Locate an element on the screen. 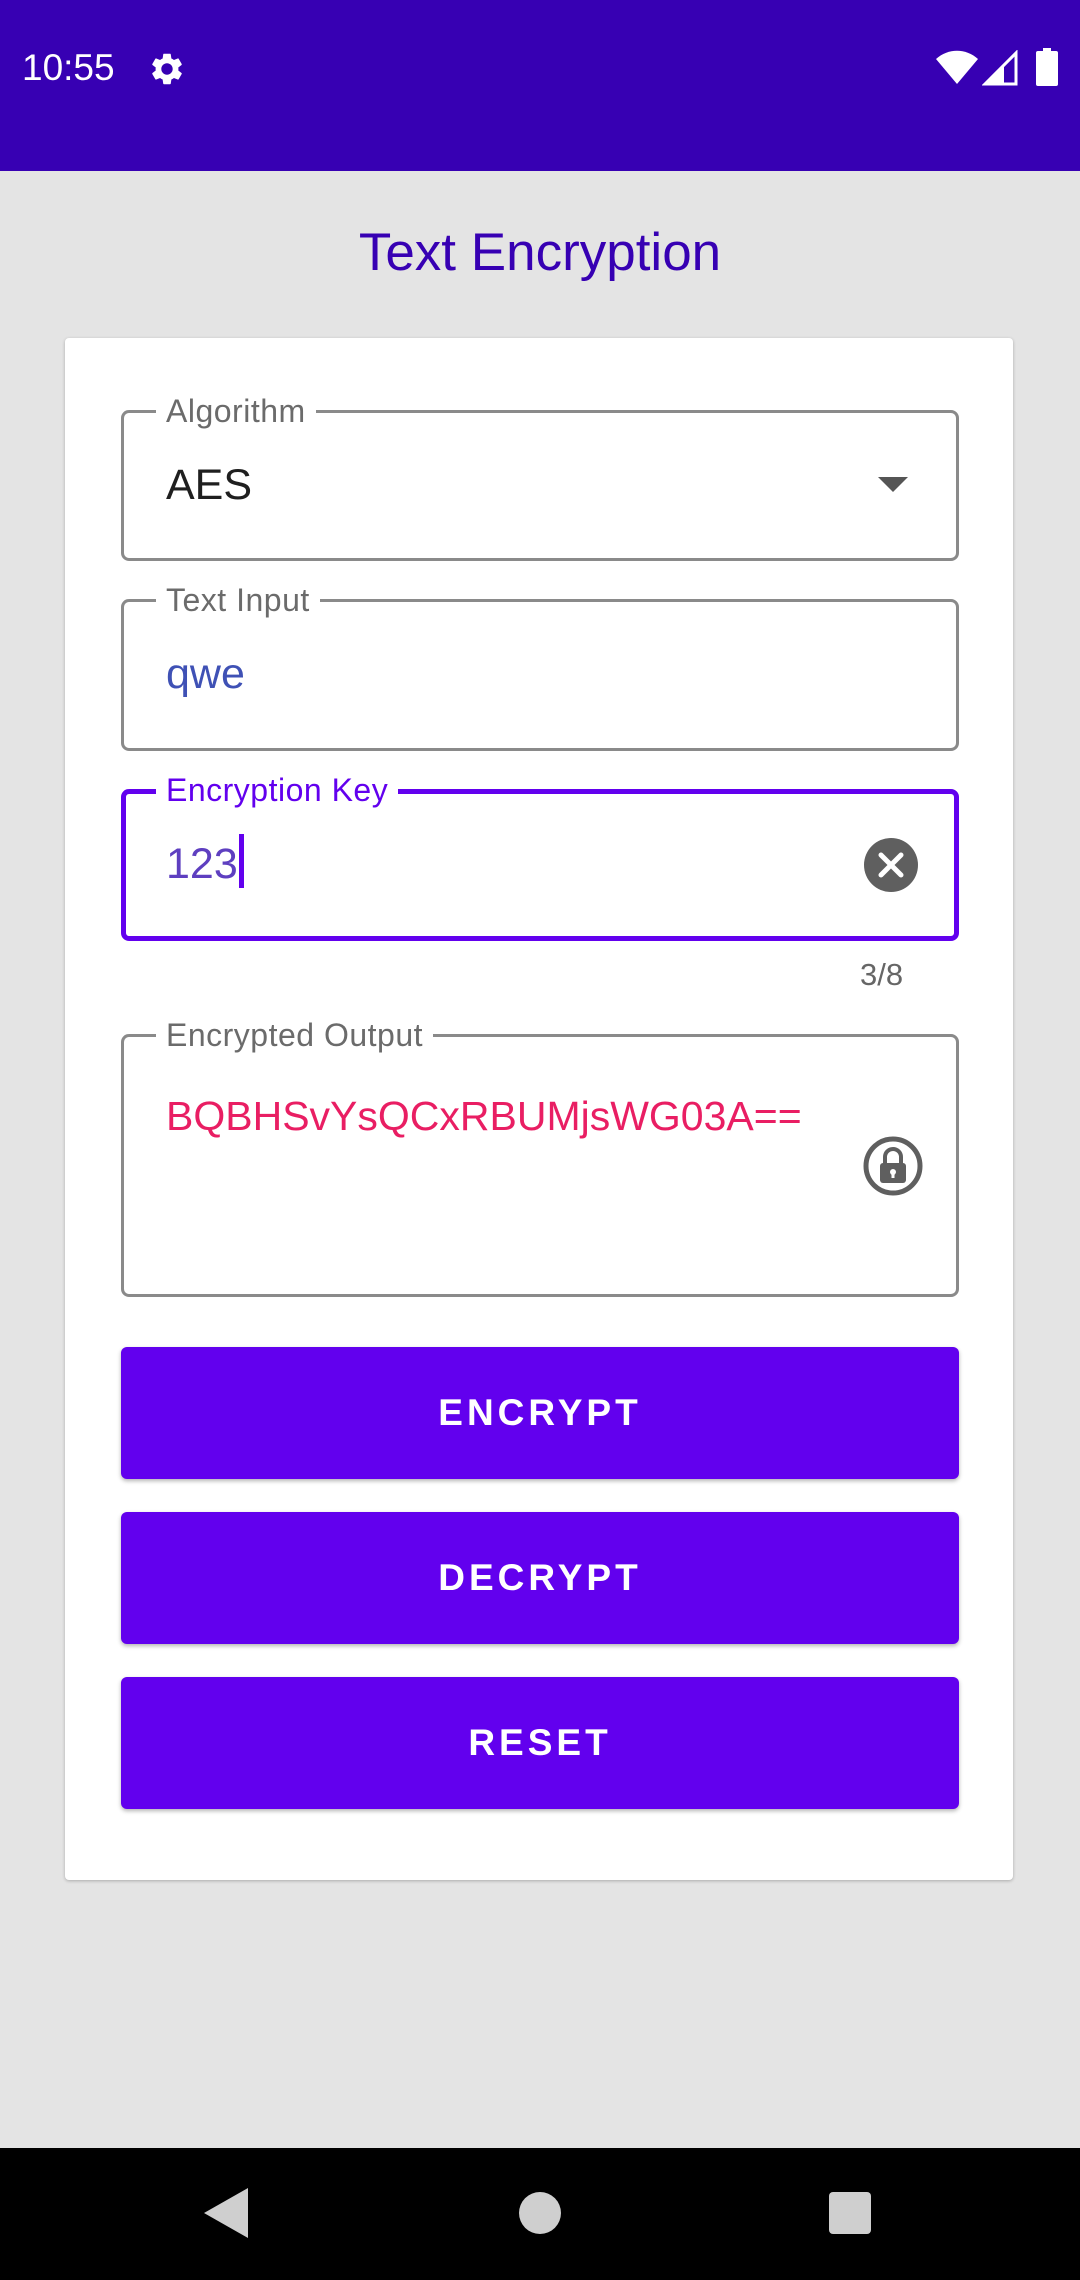 The width and height of the screenshot is (1080, 2280). encryption-key-field: Encryption Key 123 is located at coordinates (540, 855).